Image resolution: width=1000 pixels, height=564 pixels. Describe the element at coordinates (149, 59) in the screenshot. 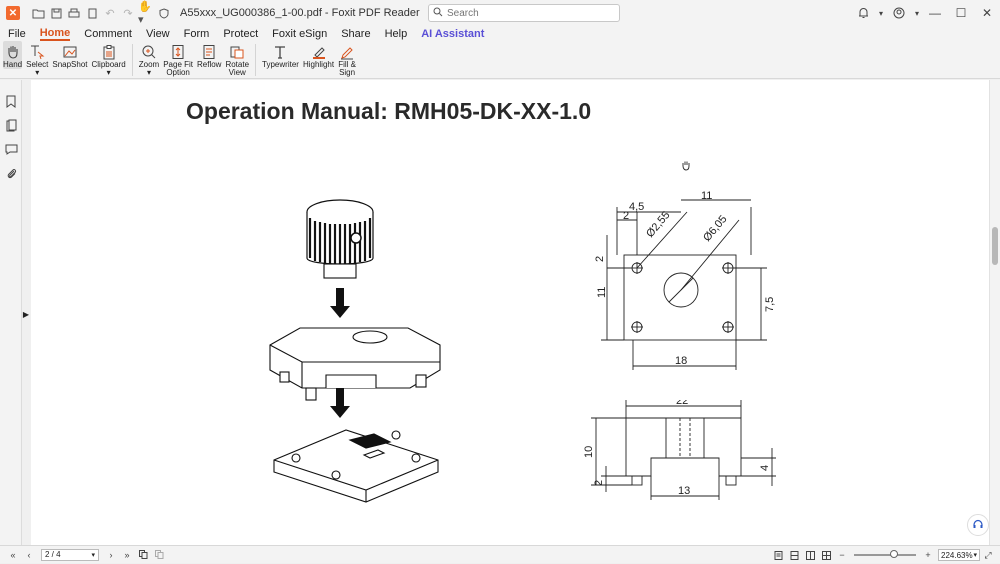

I see `zoom-button: Zoom ▾` at that location.